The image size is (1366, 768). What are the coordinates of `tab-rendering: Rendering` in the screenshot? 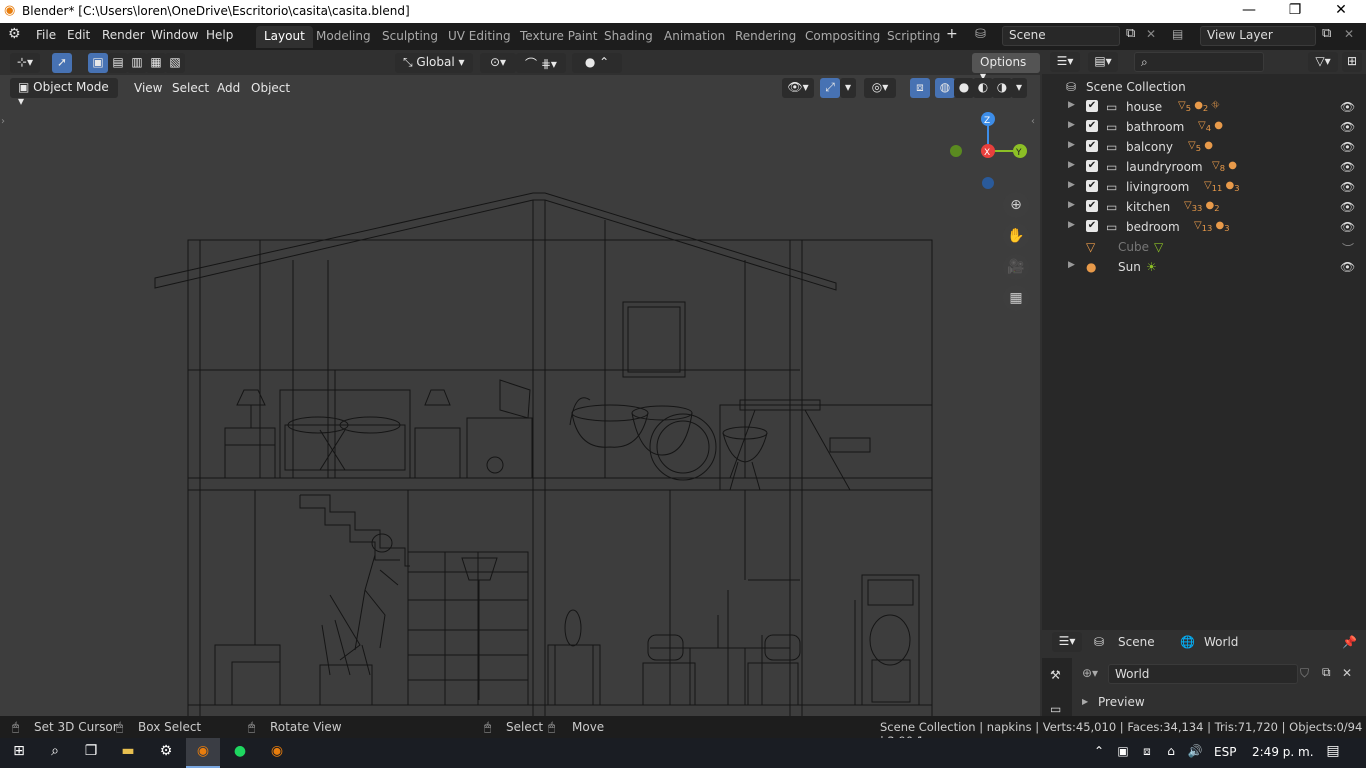 It's located at (765, 37).